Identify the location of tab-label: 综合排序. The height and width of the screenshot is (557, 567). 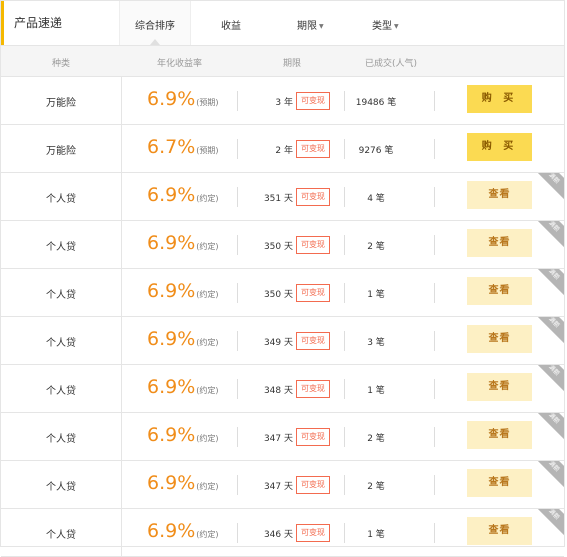
(155, 26).